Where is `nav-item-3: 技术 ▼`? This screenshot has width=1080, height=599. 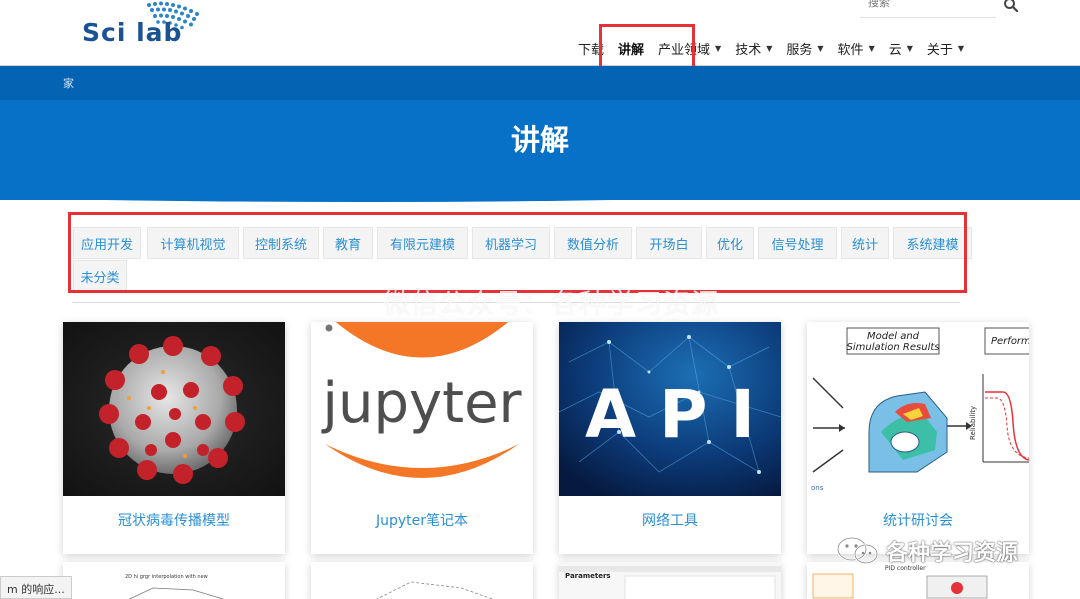 nav-item-3: 技术 ▼ is located at coordinates (753, 48).